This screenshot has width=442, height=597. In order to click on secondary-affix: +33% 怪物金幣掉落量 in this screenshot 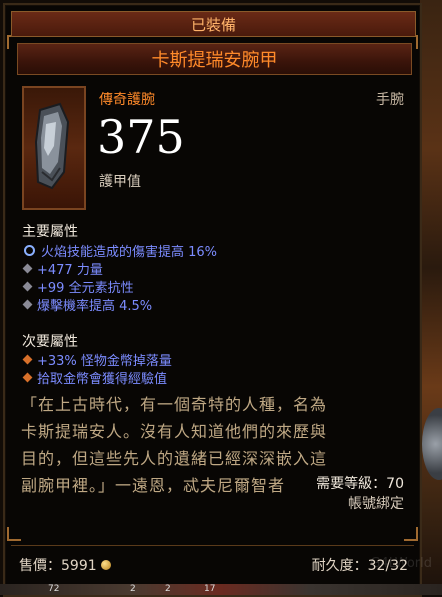, I will do `click(97, 359)`.